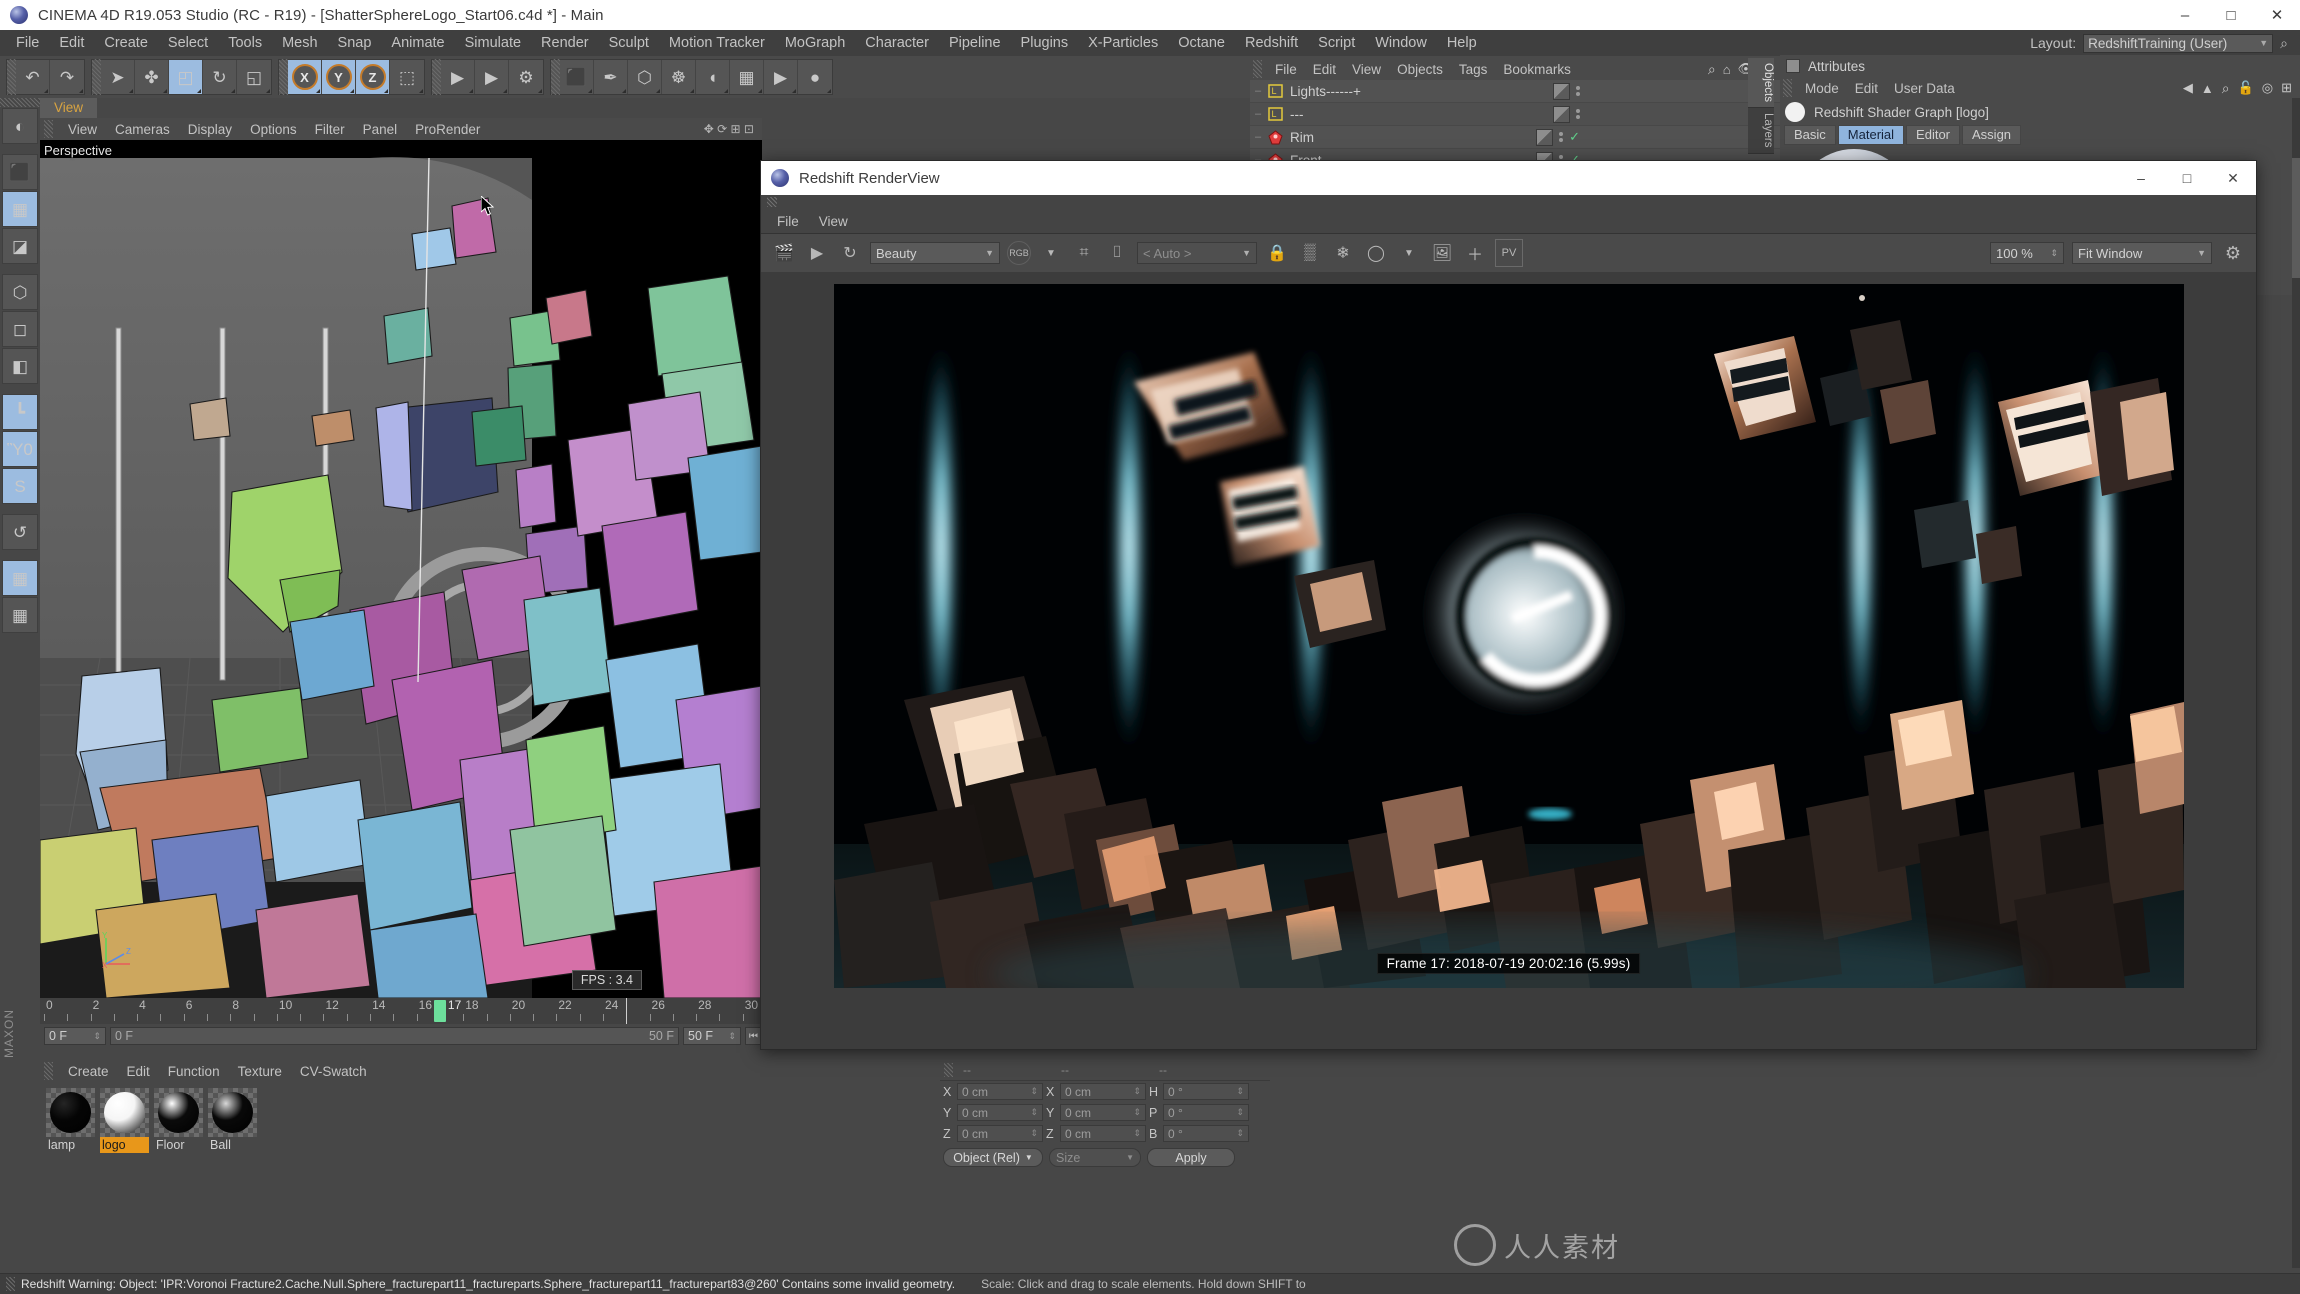 The image size is (2300, 1294). I want to click on back-arrow-icon: ◀, so click(2188, 88).